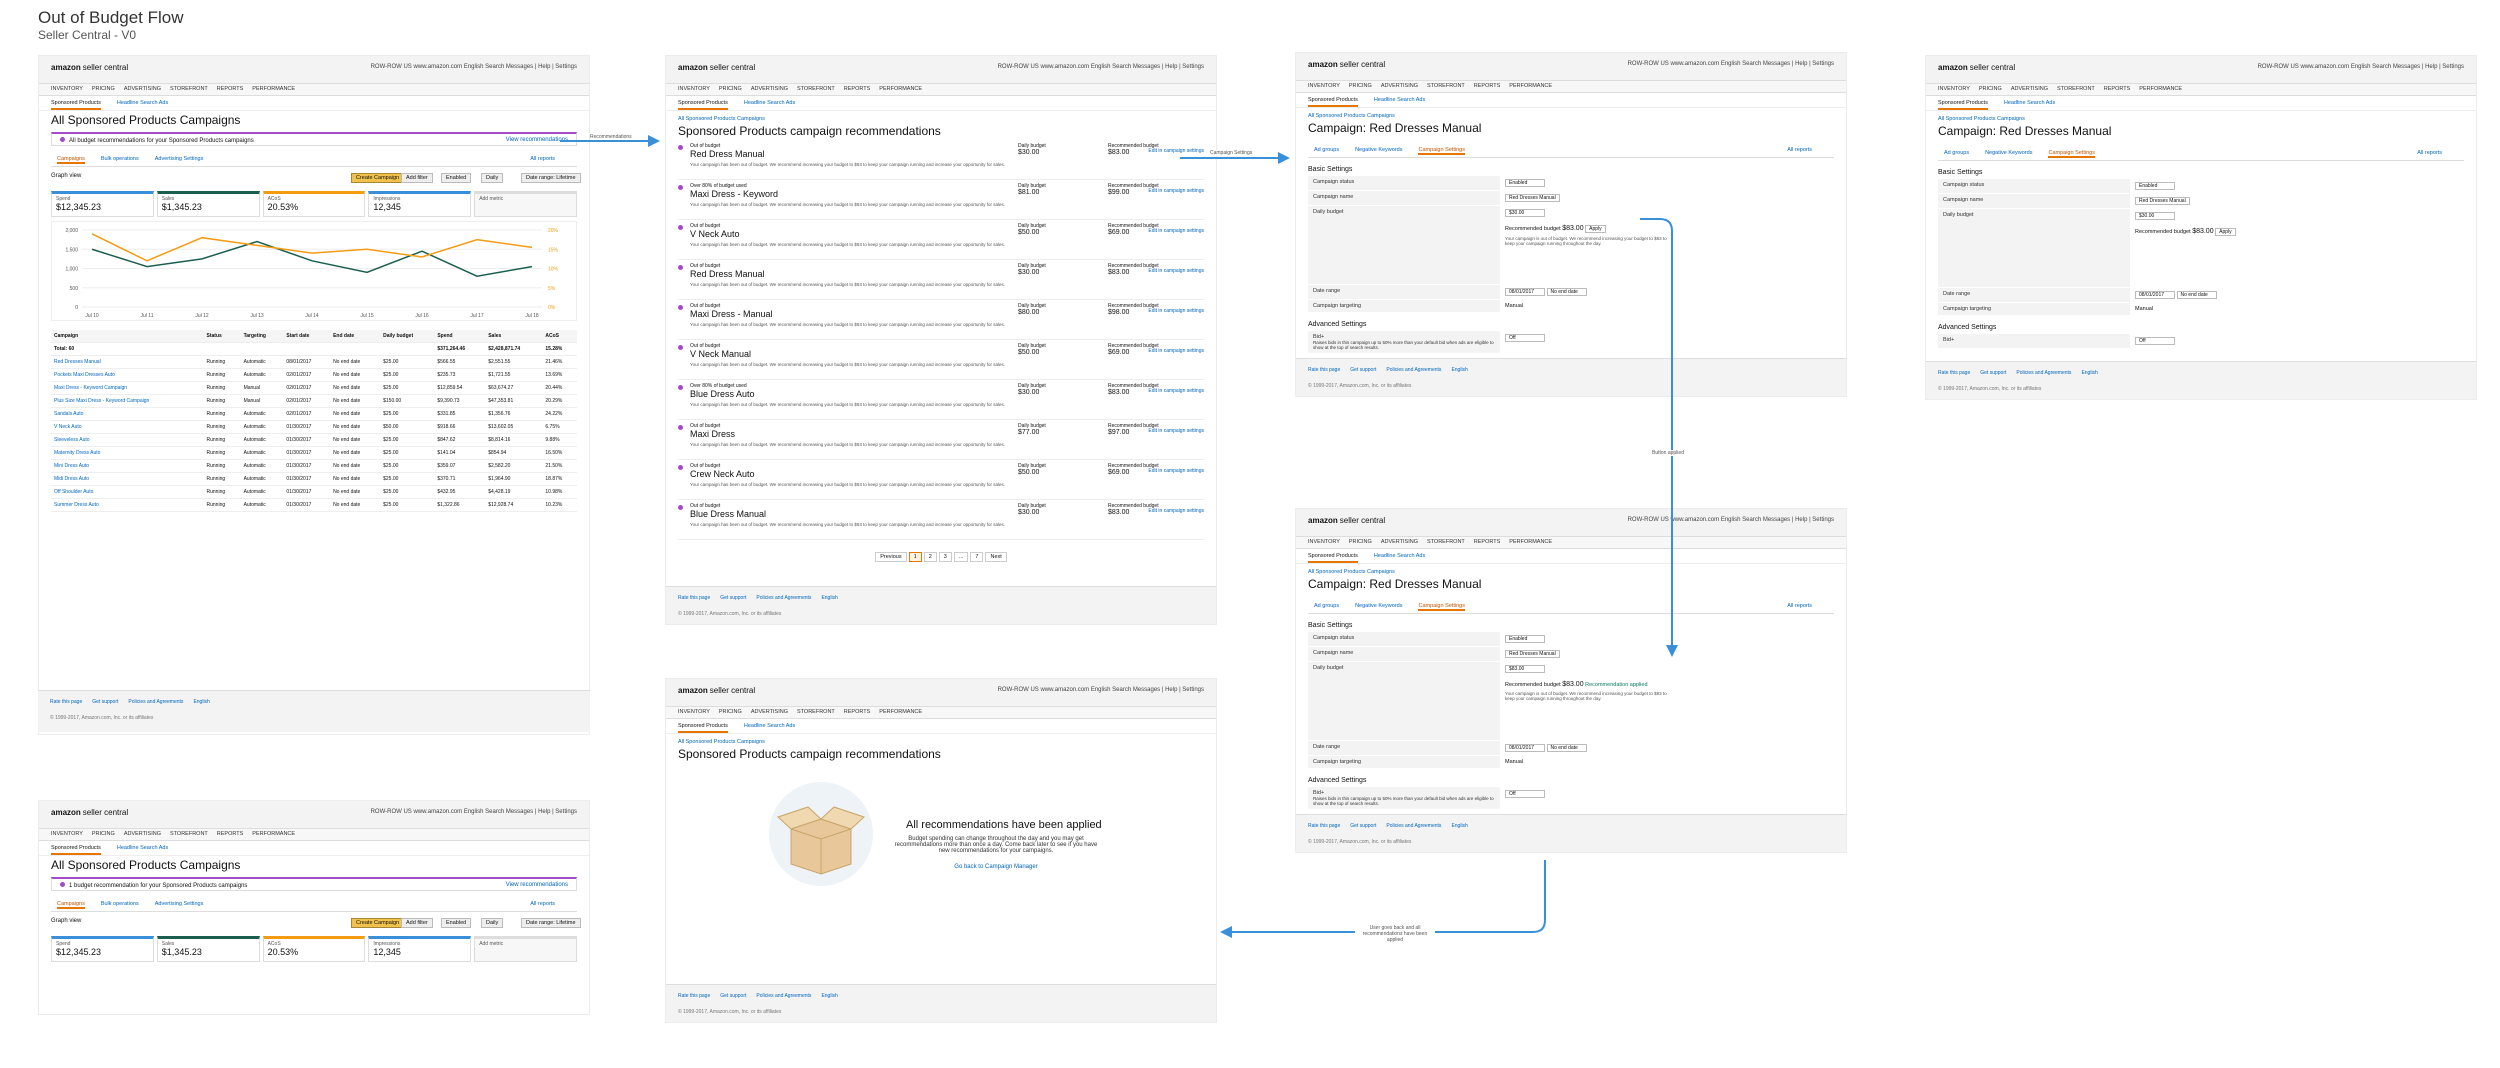 This screenshot has width=2500, height=1068. What do you see at coordinates (1659, 437) in the screenshot?
I see `arrow-applied` at bounding box center [1659, 437].